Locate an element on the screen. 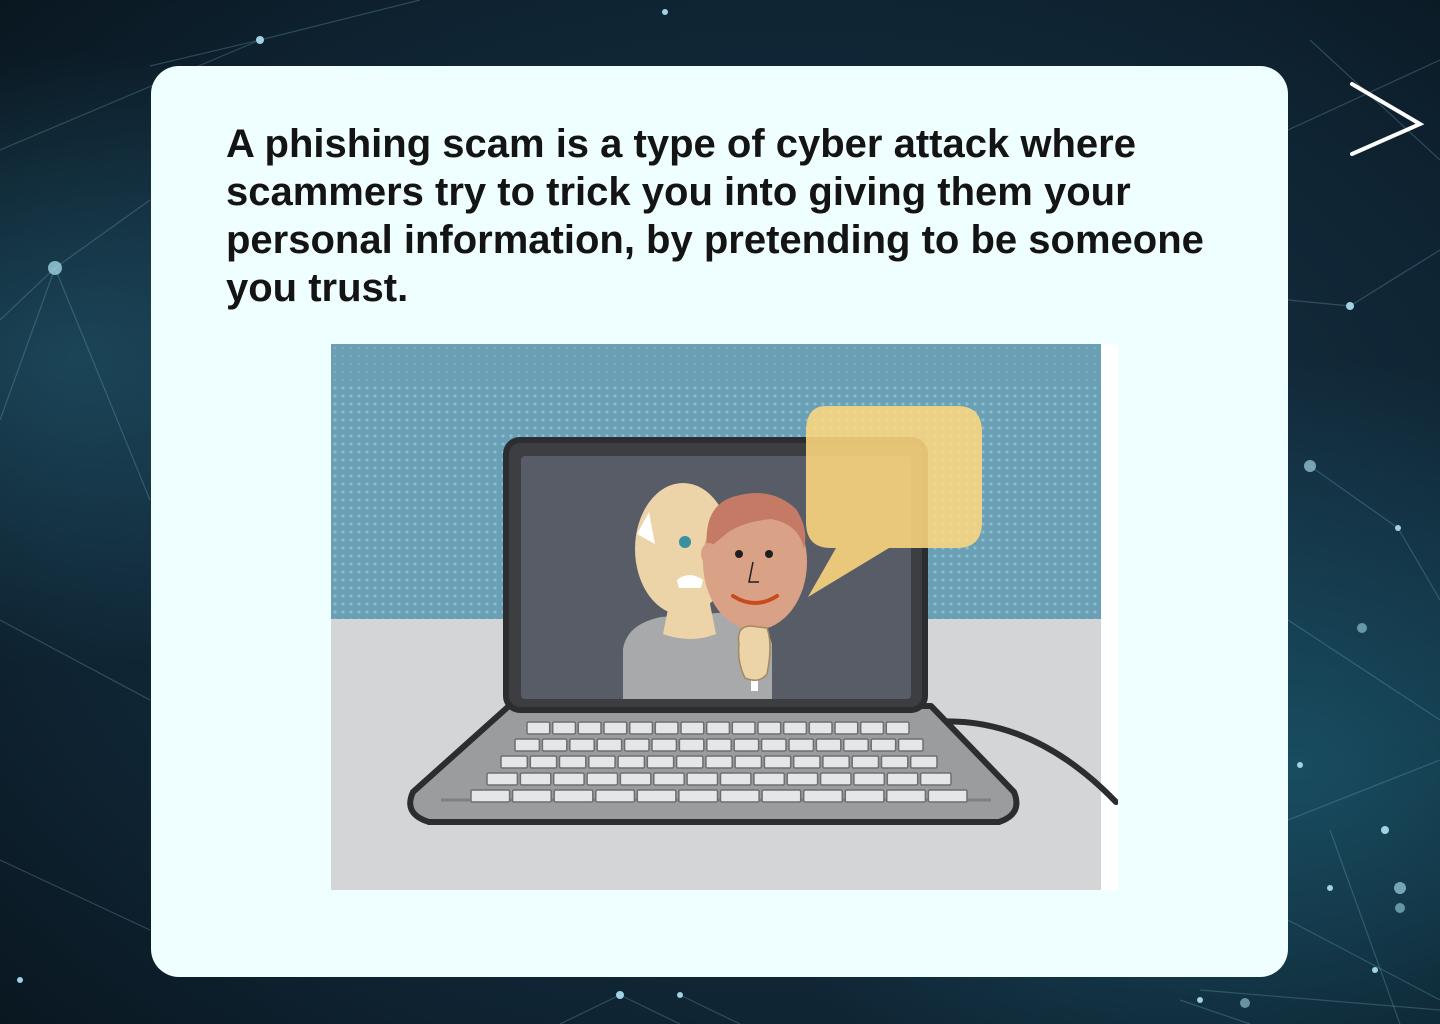 This screenshot has width=1440, height=1024. next-slide-button is located at coordinates (1388, 123).